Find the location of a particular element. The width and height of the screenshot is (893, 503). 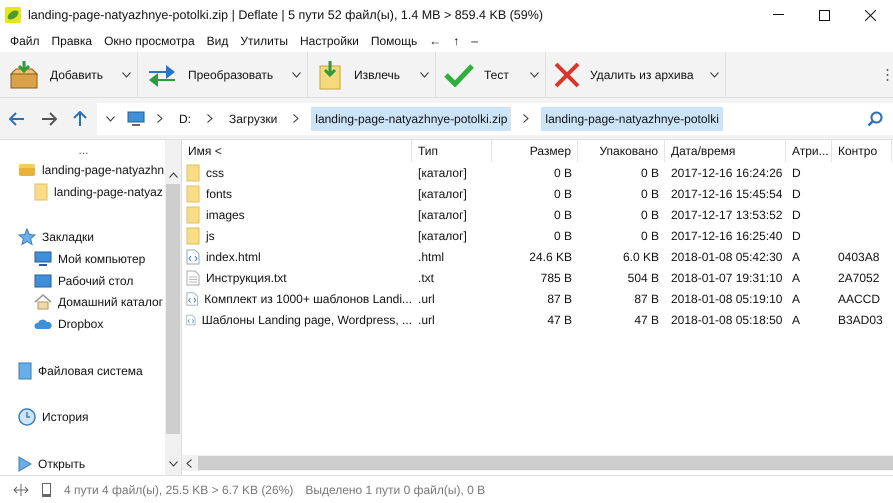

sidebar-item: Домашний каталог is located at coordinates (110, 302).